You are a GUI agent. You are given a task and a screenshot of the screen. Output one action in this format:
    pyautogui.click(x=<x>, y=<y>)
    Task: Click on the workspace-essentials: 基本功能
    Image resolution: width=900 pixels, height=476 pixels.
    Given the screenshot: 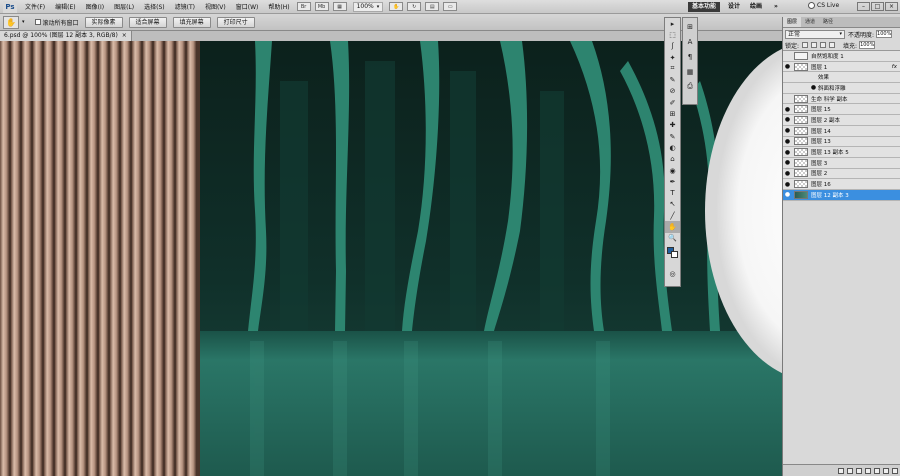 What is the action you would take?
    pyautogui.click(x=704, y=7)
    